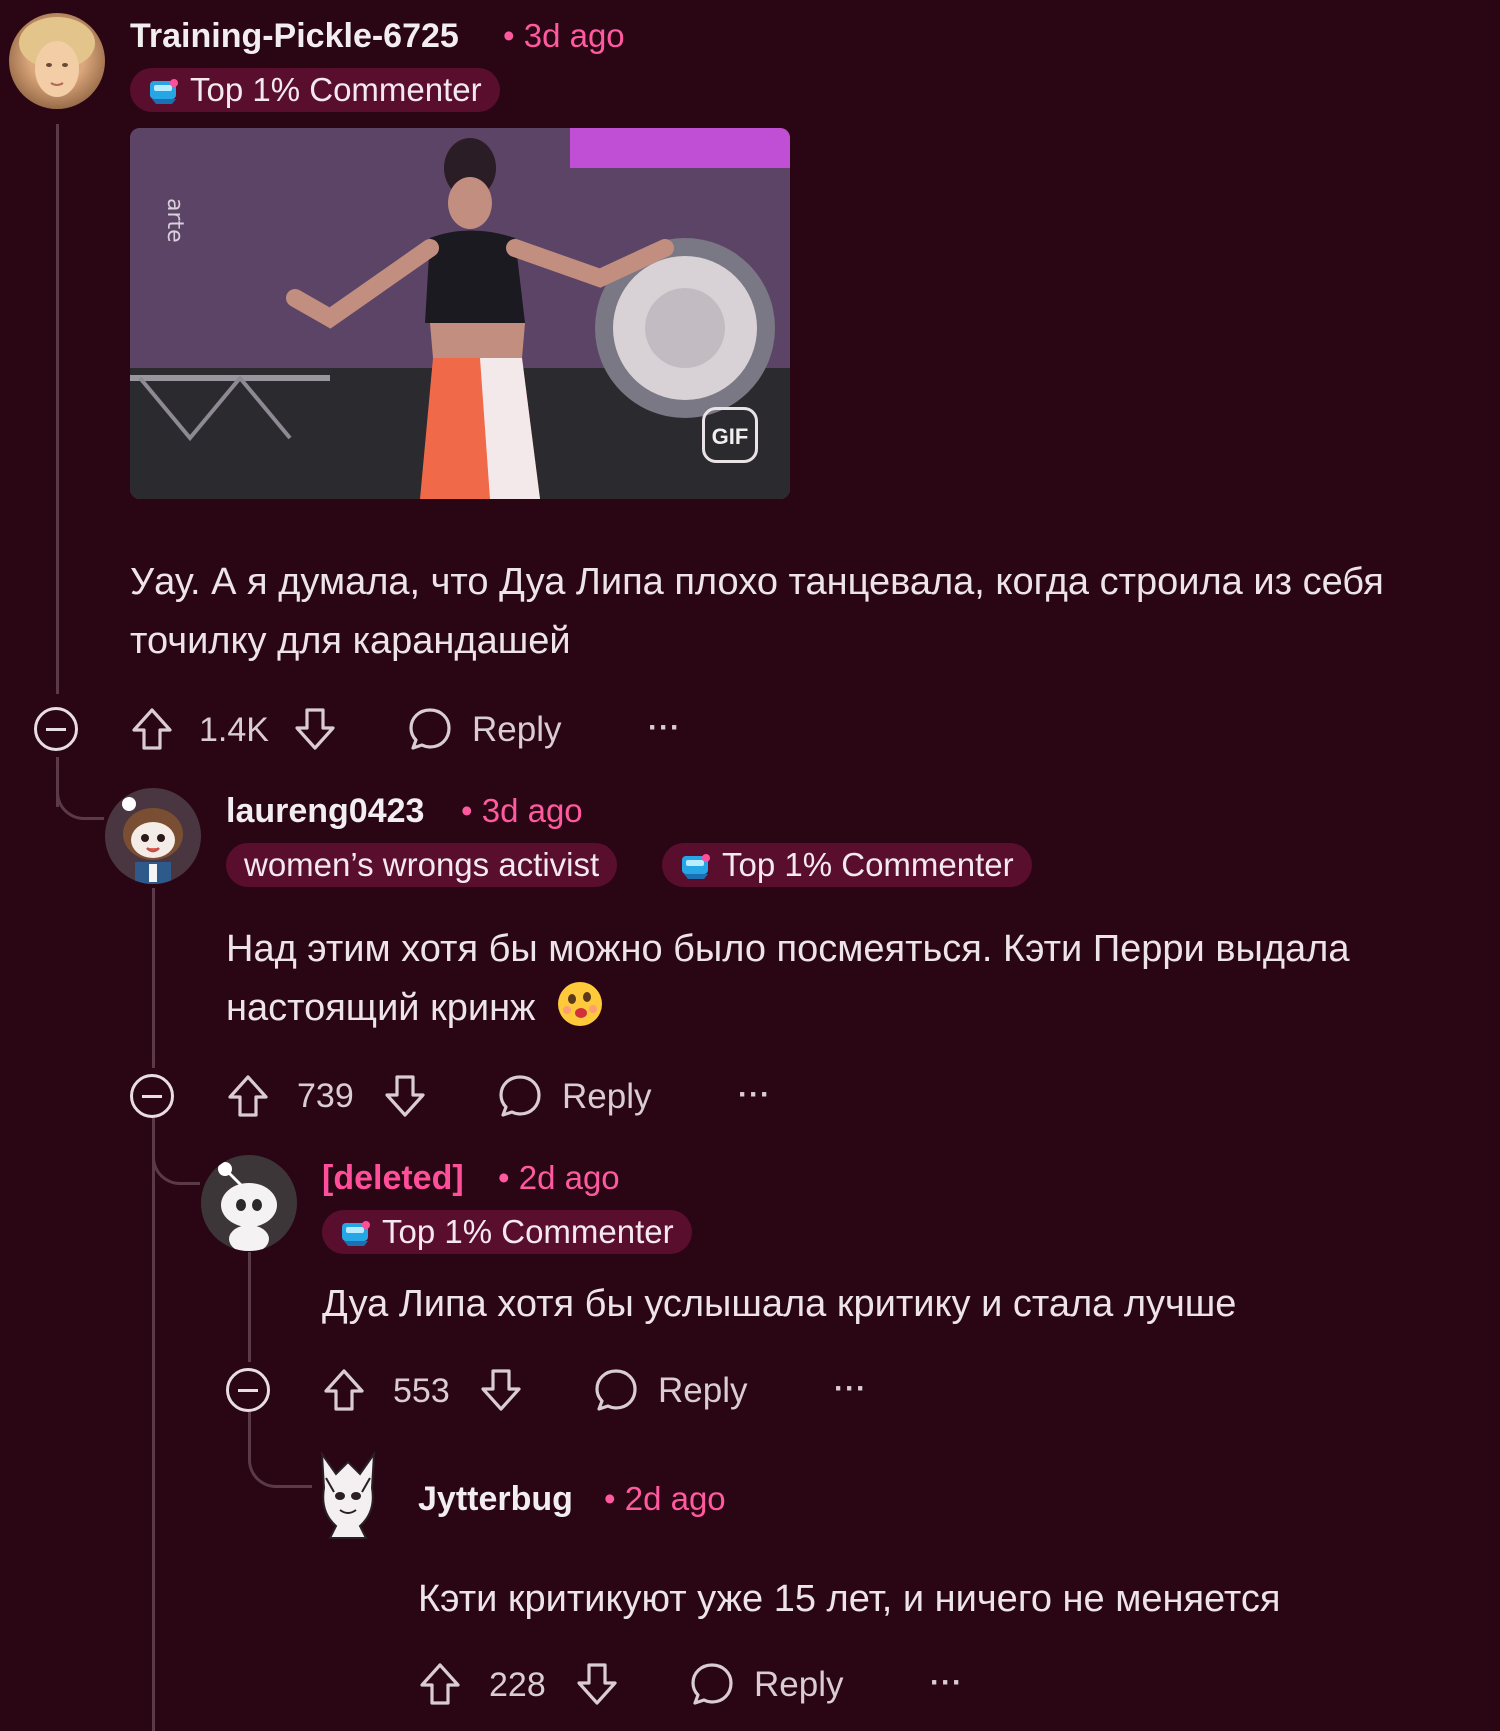 Image resolution: width=1500 pixels, height=1731 pixels. What do you see at coordinates (325, 1096) in the screenshot?
I see `vote-count: 739` at bounding box center [325, 1096].